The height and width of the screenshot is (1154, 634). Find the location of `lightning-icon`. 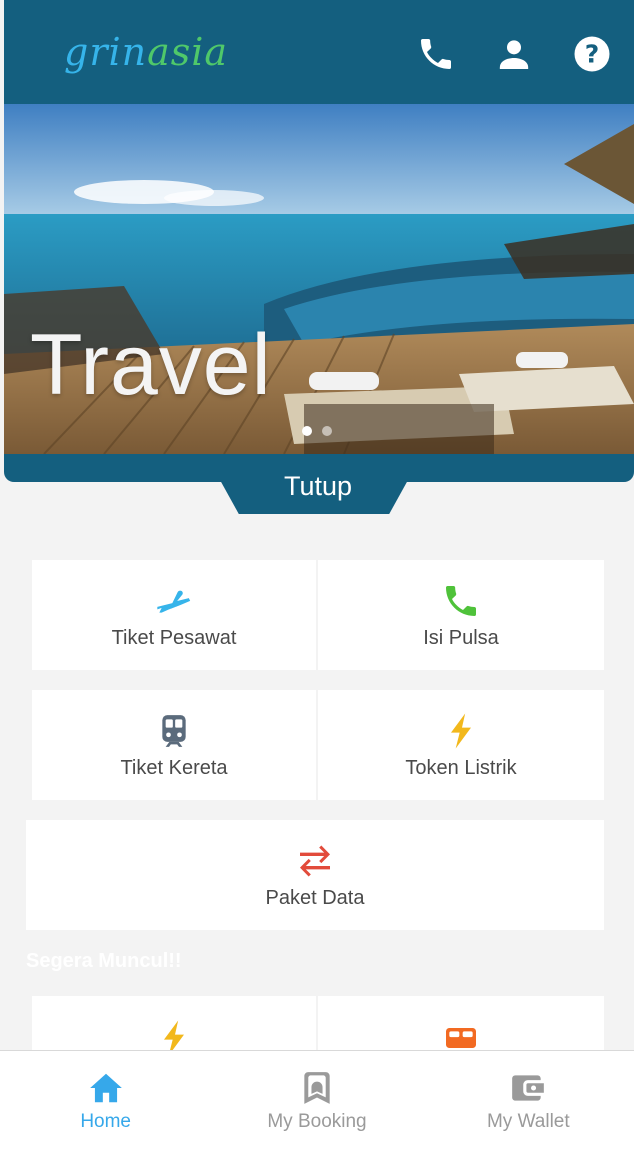

lightning-icon is located at coordinates (461, 731).